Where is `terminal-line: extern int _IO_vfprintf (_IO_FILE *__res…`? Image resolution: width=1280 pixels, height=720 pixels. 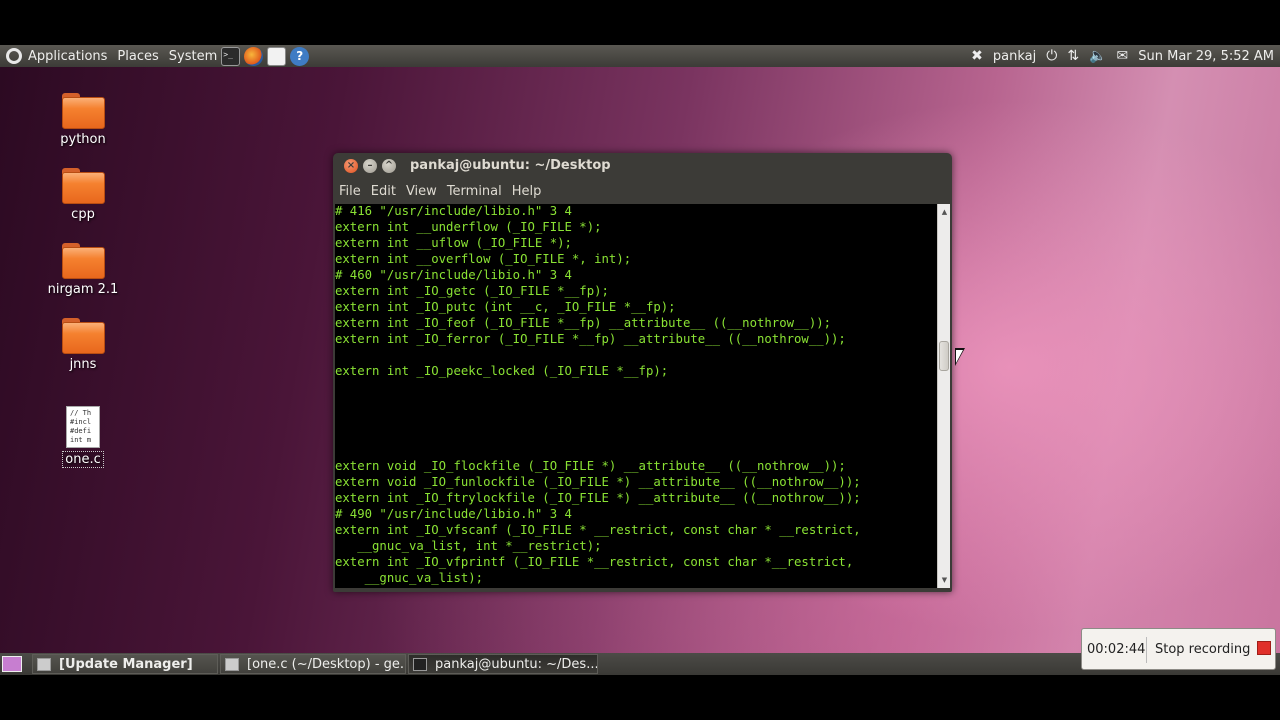
terminal-line: extern int _IO_vfprintf (_IO_FILE *__res… is located at coordinates (594, 561).